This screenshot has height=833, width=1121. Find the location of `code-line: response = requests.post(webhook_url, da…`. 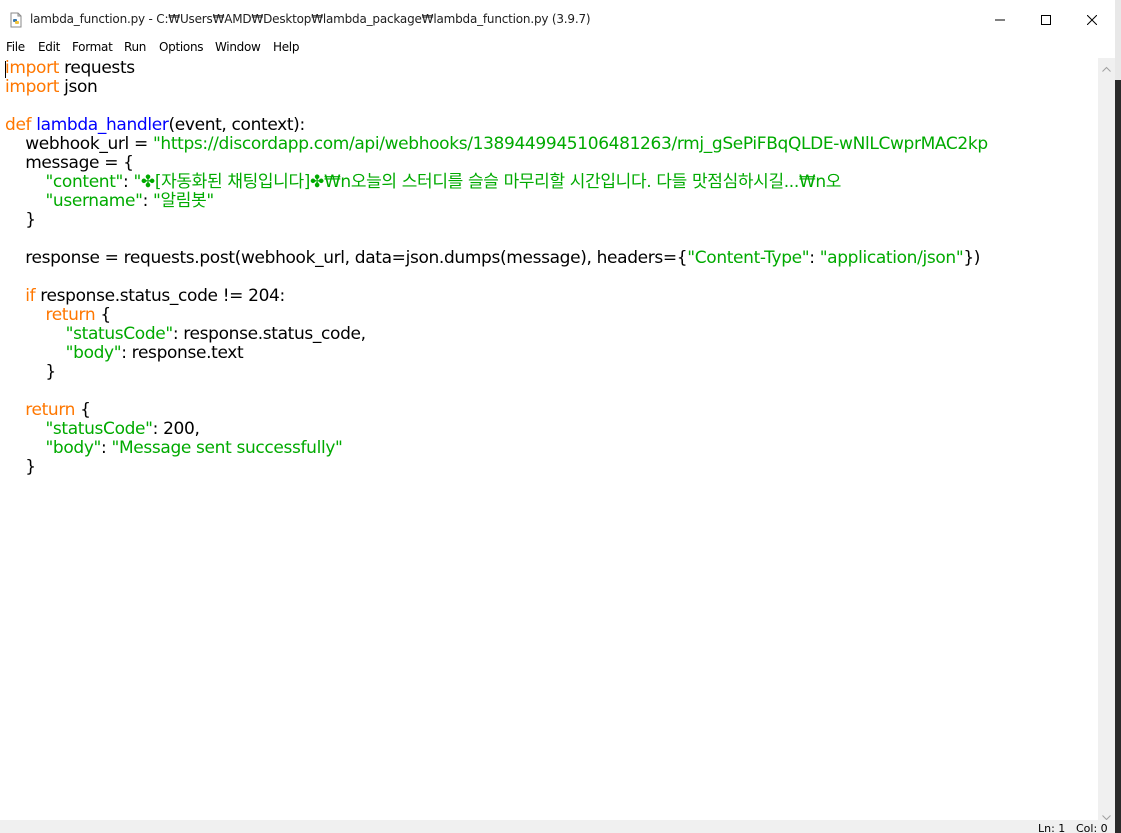

code-line: response = requests.post(webhook_url, da… is located at coordinates (492, 258).